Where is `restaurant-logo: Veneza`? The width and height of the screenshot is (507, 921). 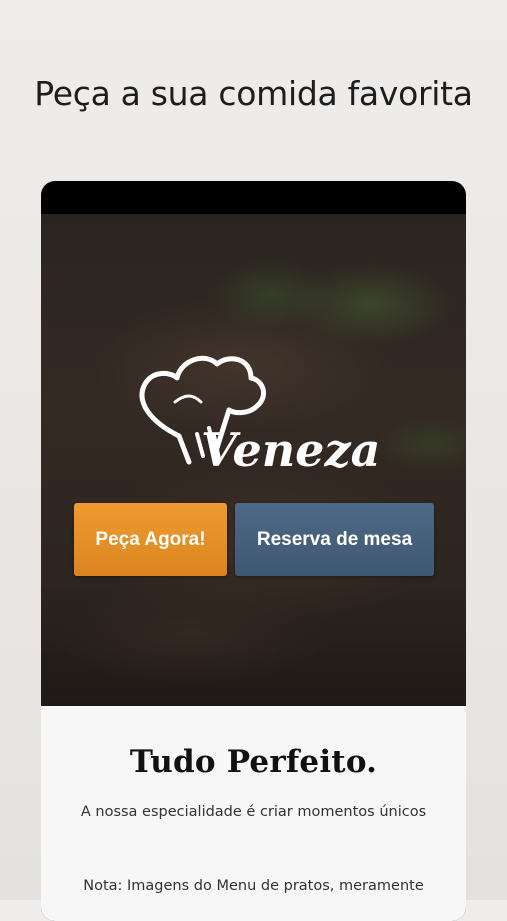 restaurant-logo: Veneza is located at coordinates (259, 414).